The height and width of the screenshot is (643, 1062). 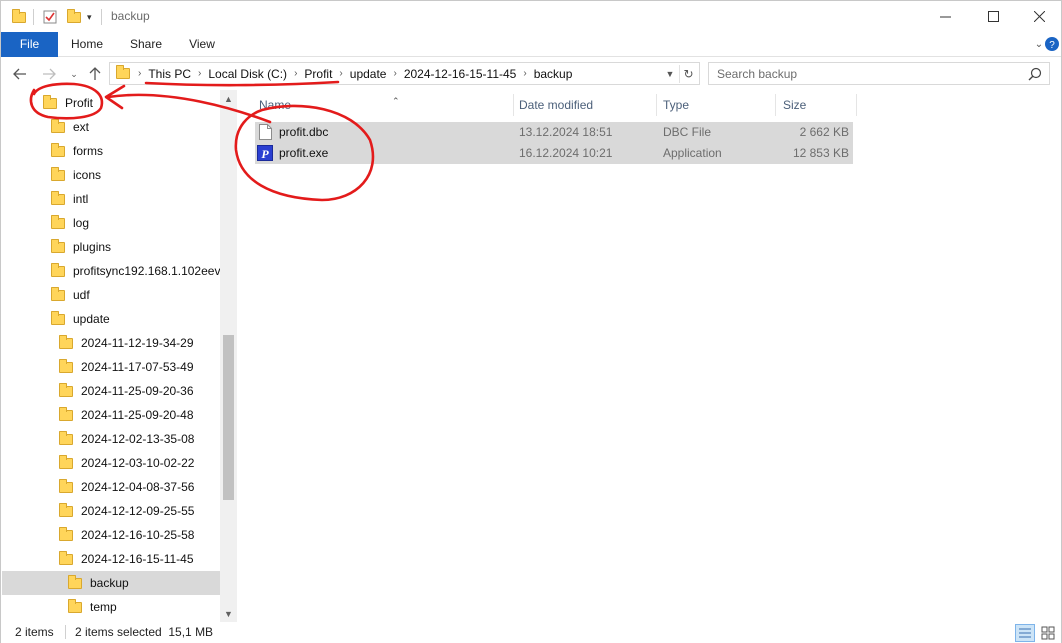 What do you see at coordinates (368, 74) in the screenshot?
I see `crumb-update: update` at bounding box center [368, 74].